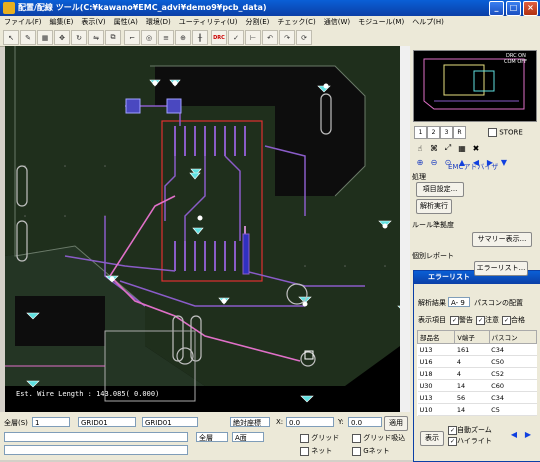 This screenshot has width=540, height=462. What do you see at coordinates (506, 320) in the screenshot?
I see `pass-check-box: ✓` at bounding box center [506, 320].